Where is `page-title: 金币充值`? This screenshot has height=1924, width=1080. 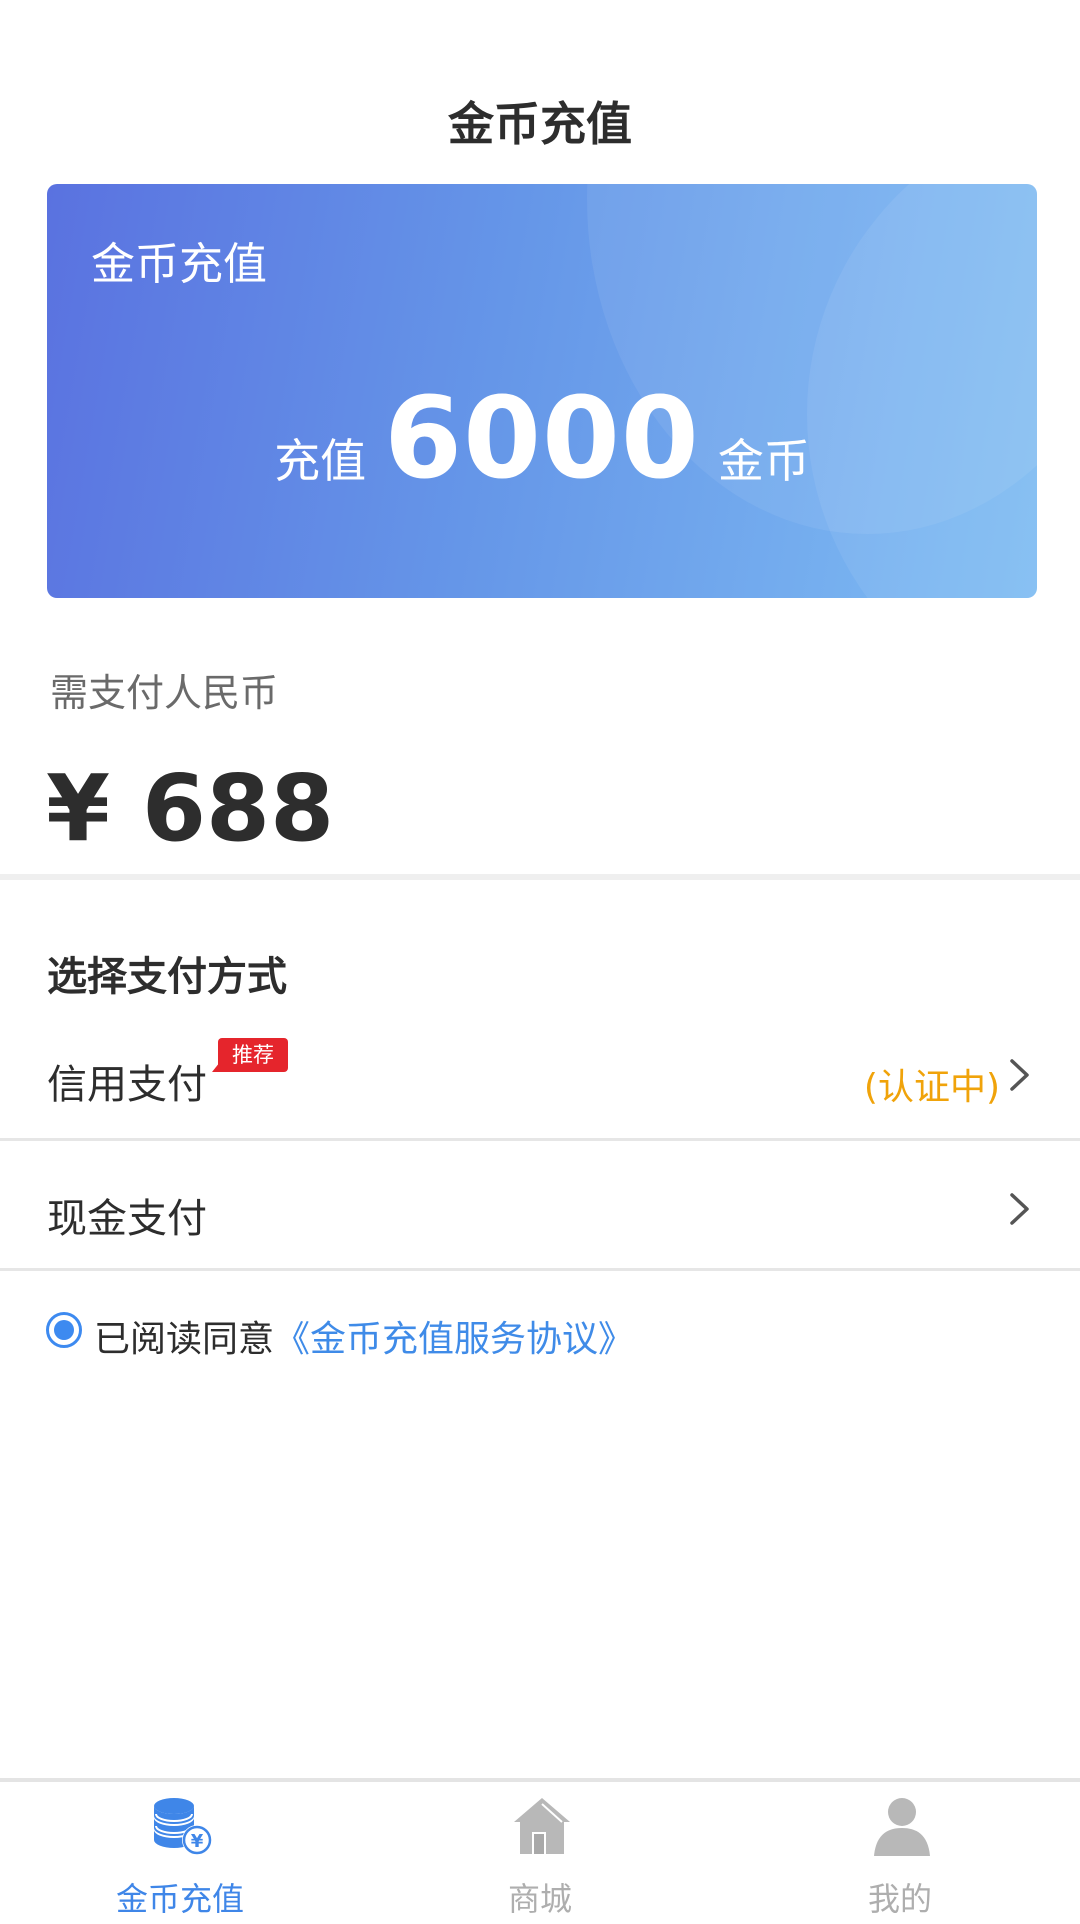 page-title: 金币充值 is located at coordinates (540, 124).